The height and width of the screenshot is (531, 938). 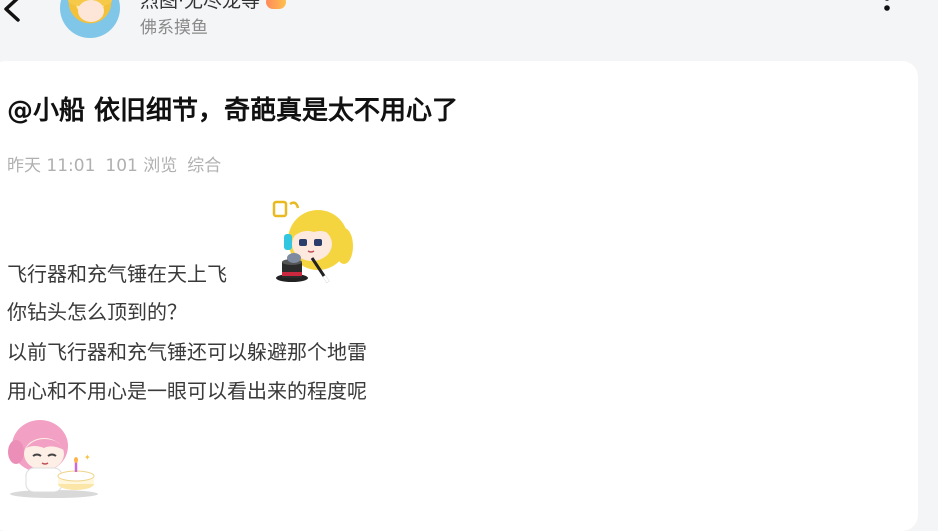 I want to click on username: 烈图·无尽龙等, so click(x=213, y=6).